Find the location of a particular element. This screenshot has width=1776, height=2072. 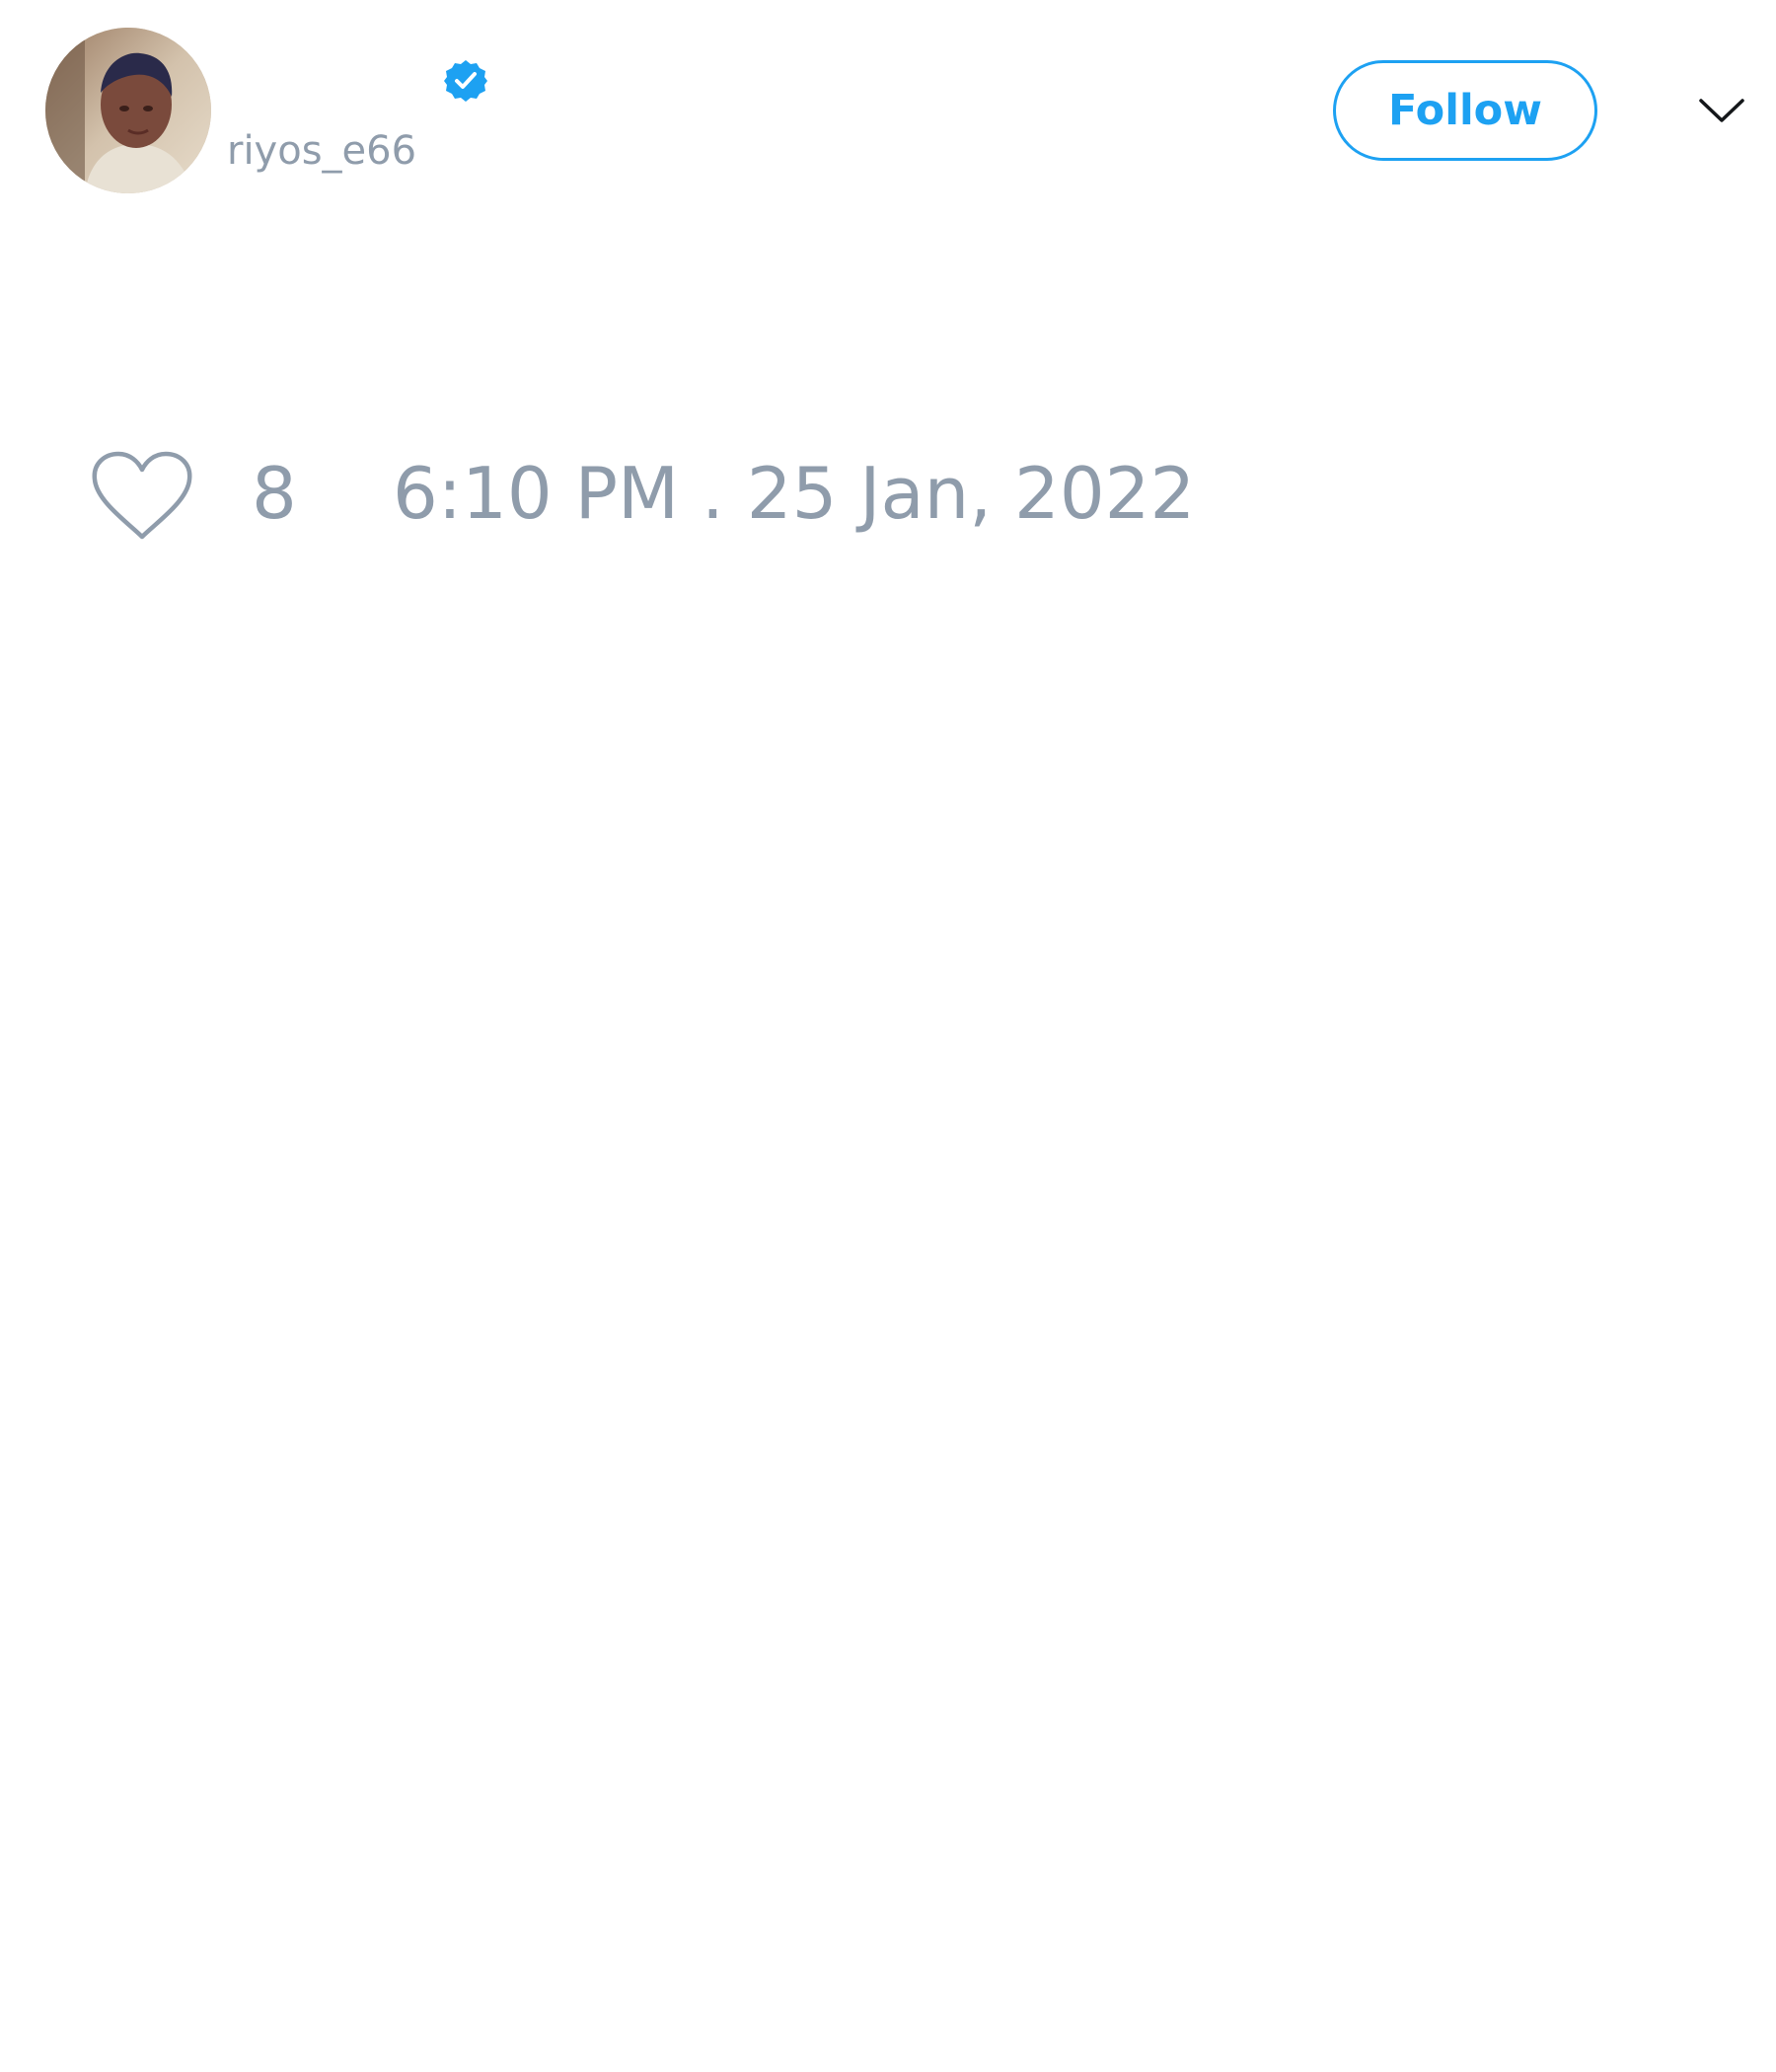

tweet-footer: 8 6:10 PM . 25 Jan, 2022 is located at coordinates (878, 494).